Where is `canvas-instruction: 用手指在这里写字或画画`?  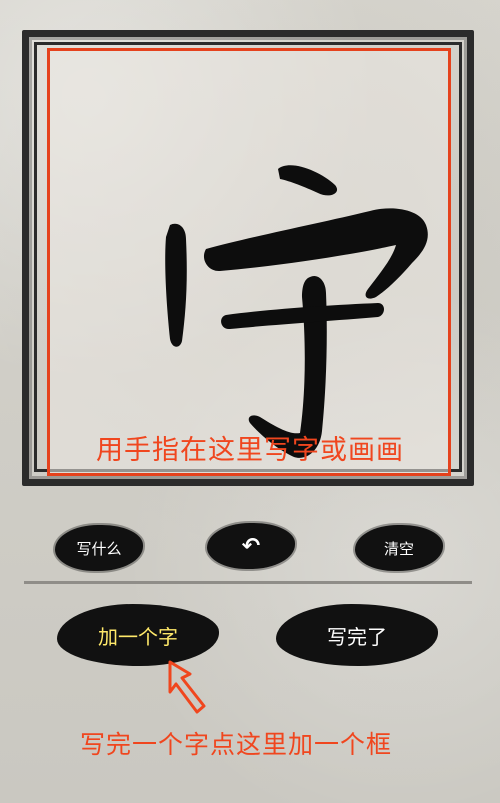 canvas-instruction: 用手指在这里写字或画画 is located at coordinates (250, 450).